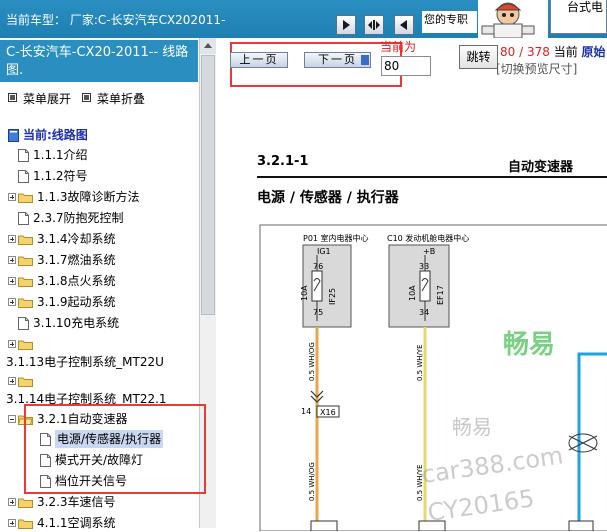 This screenshot has height=532, width=607. I want to click on tree-item: 3.1.4冷却系统, so click(62, 239).